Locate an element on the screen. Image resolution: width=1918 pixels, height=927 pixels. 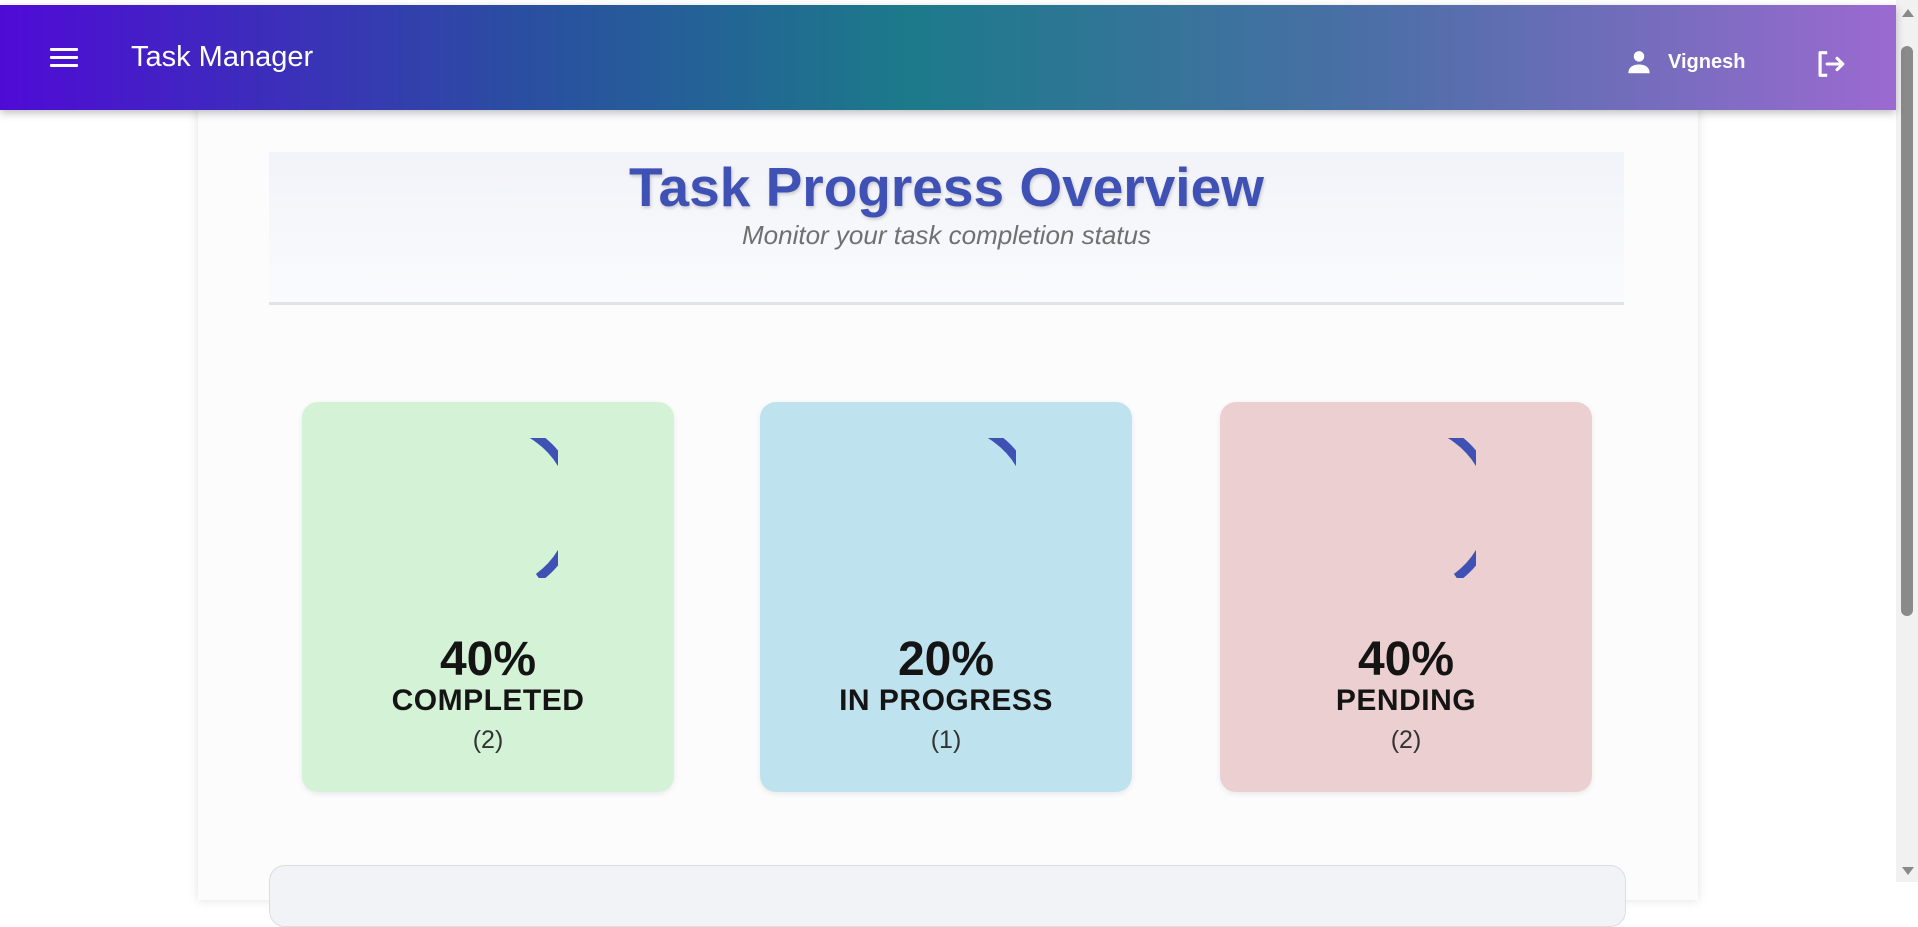
in-progress-card: 20% IN PROGRESS (1) is located at coordinates (946, 597).